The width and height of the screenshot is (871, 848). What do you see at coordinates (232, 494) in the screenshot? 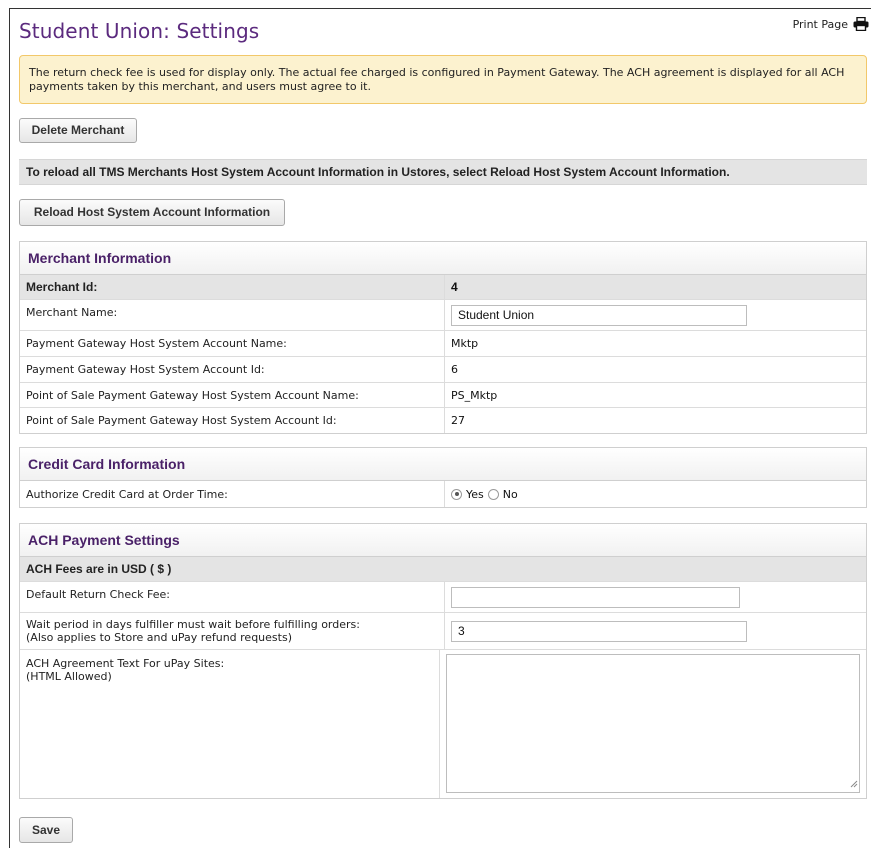
I see `authorize-credit-card-label: Authorize Credit Card at Order Time:` at bounding box center [232, 494].